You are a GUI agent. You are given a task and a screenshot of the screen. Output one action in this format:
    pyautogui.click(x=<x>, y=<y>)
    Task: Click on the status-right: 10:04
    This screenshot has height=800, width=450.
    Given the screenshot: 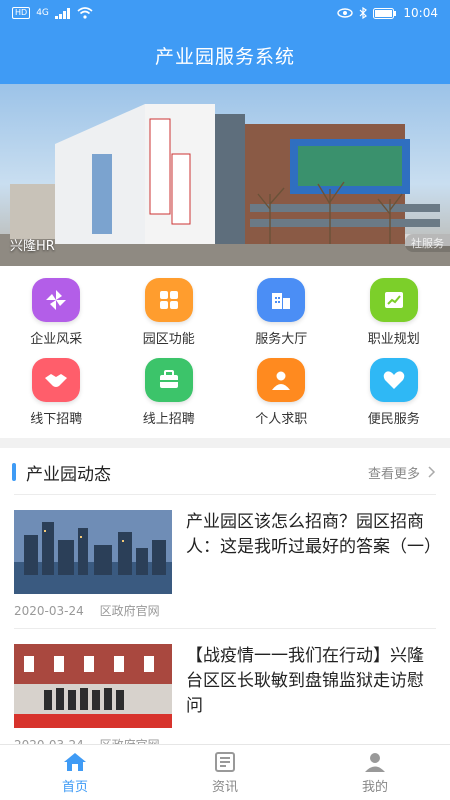 What is the action you would take?
    pyautogui.click(x=387, y=13)
    